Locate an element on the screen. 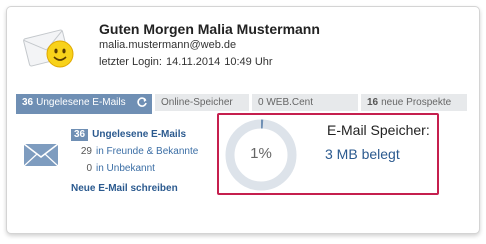 Image resolution: width=486 pixels, height=244 pixels. friends-count: 29 is located at coordinates (86, 151).